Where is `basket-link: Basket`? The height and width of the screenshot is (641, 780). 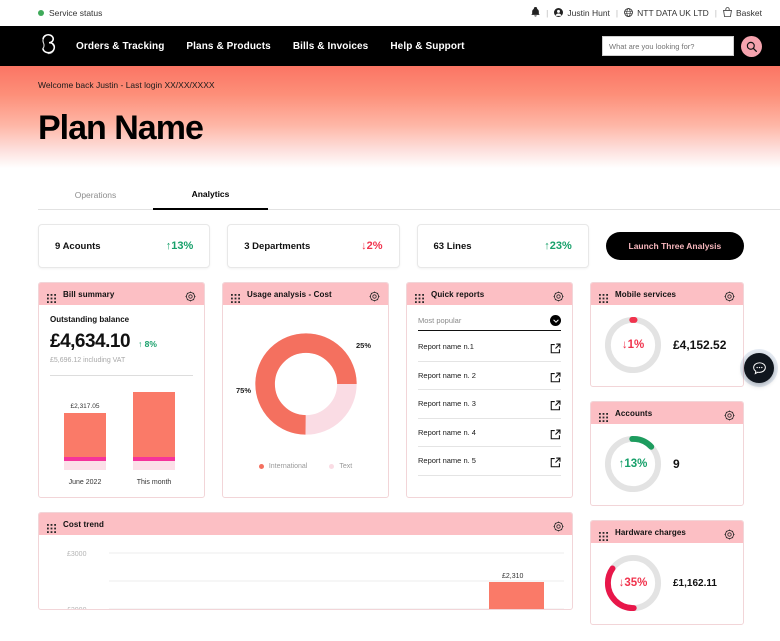 basket-link: Basket is located at coordinates (742, 13).